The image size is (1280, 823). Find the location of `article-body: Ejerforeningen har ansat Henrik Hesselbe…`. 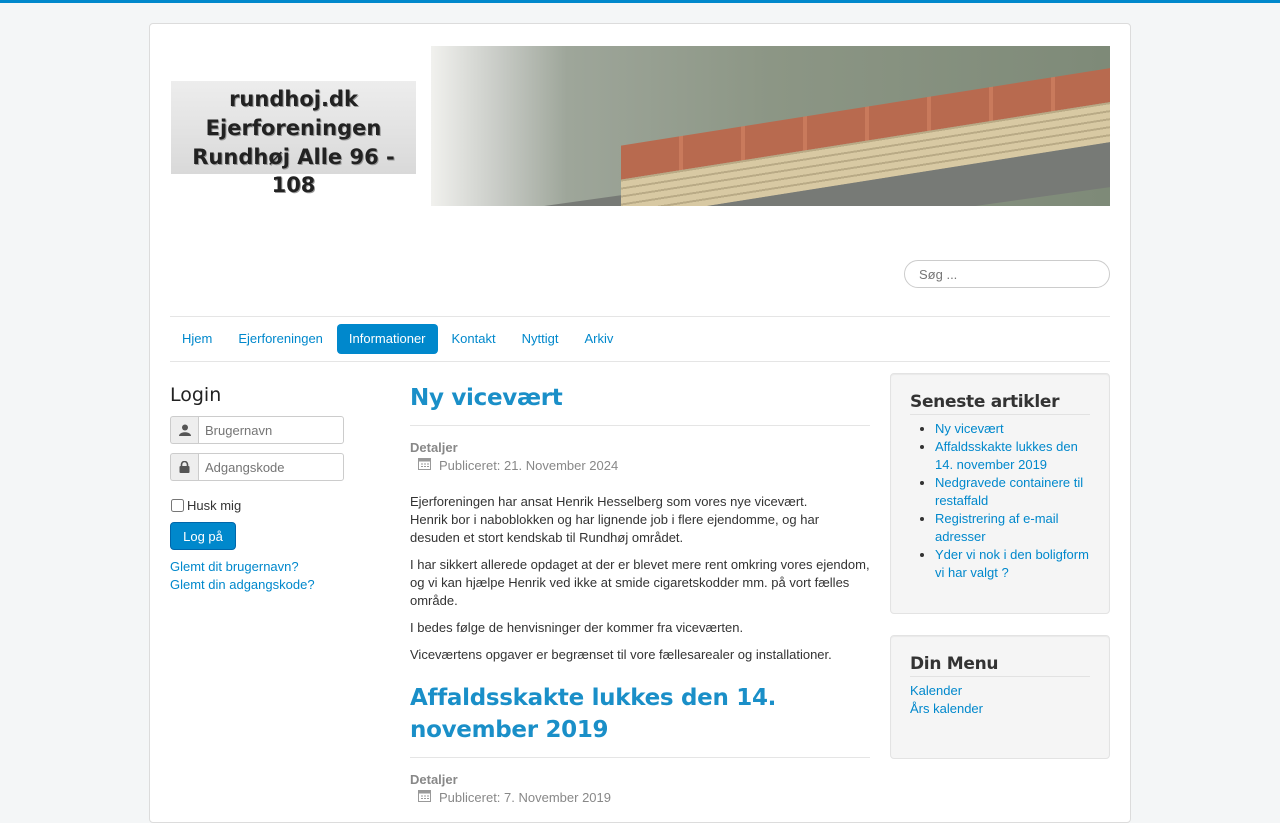

article-body: Ejerforeningen har ansat Henrik Hesselbe… is located at coordinates (640, 578).